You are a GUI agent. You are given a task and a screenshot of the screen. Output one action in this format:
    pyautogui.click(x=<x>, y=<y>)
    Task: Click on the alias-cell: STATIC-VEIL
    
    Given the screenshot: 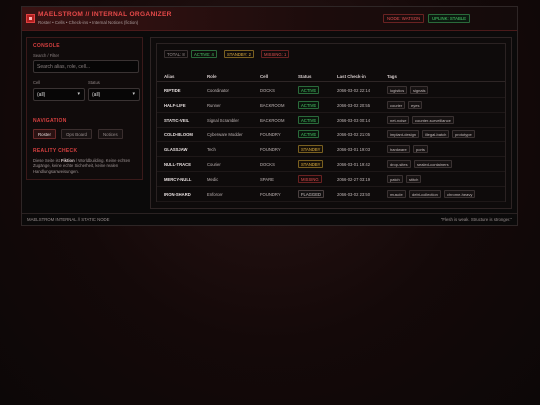 What is the action you would take?
    pyautogui.click(x=177, y=120)
    